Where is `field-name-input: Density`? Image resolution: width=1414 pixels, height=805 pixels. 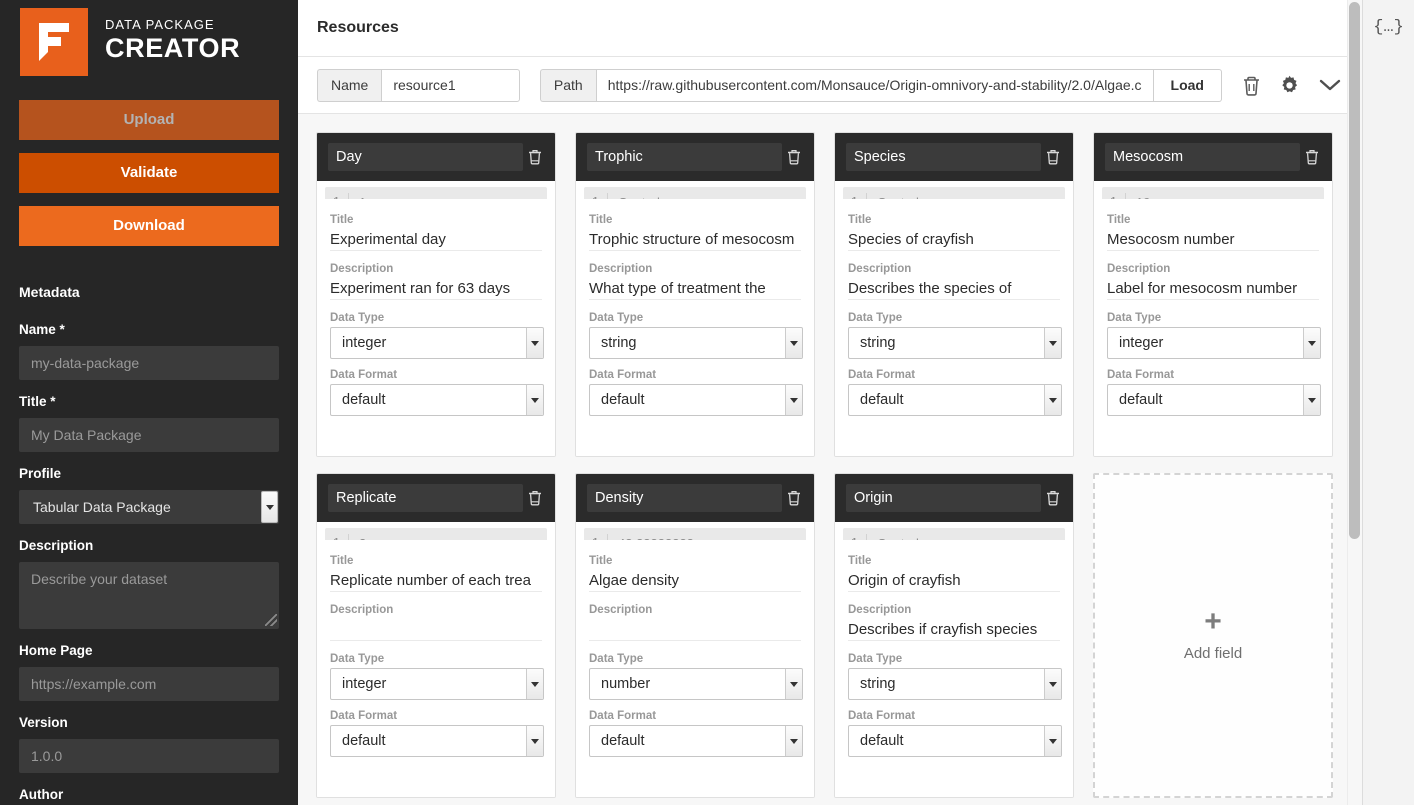
field-name-input: Density is located at coordinates (684, 498).